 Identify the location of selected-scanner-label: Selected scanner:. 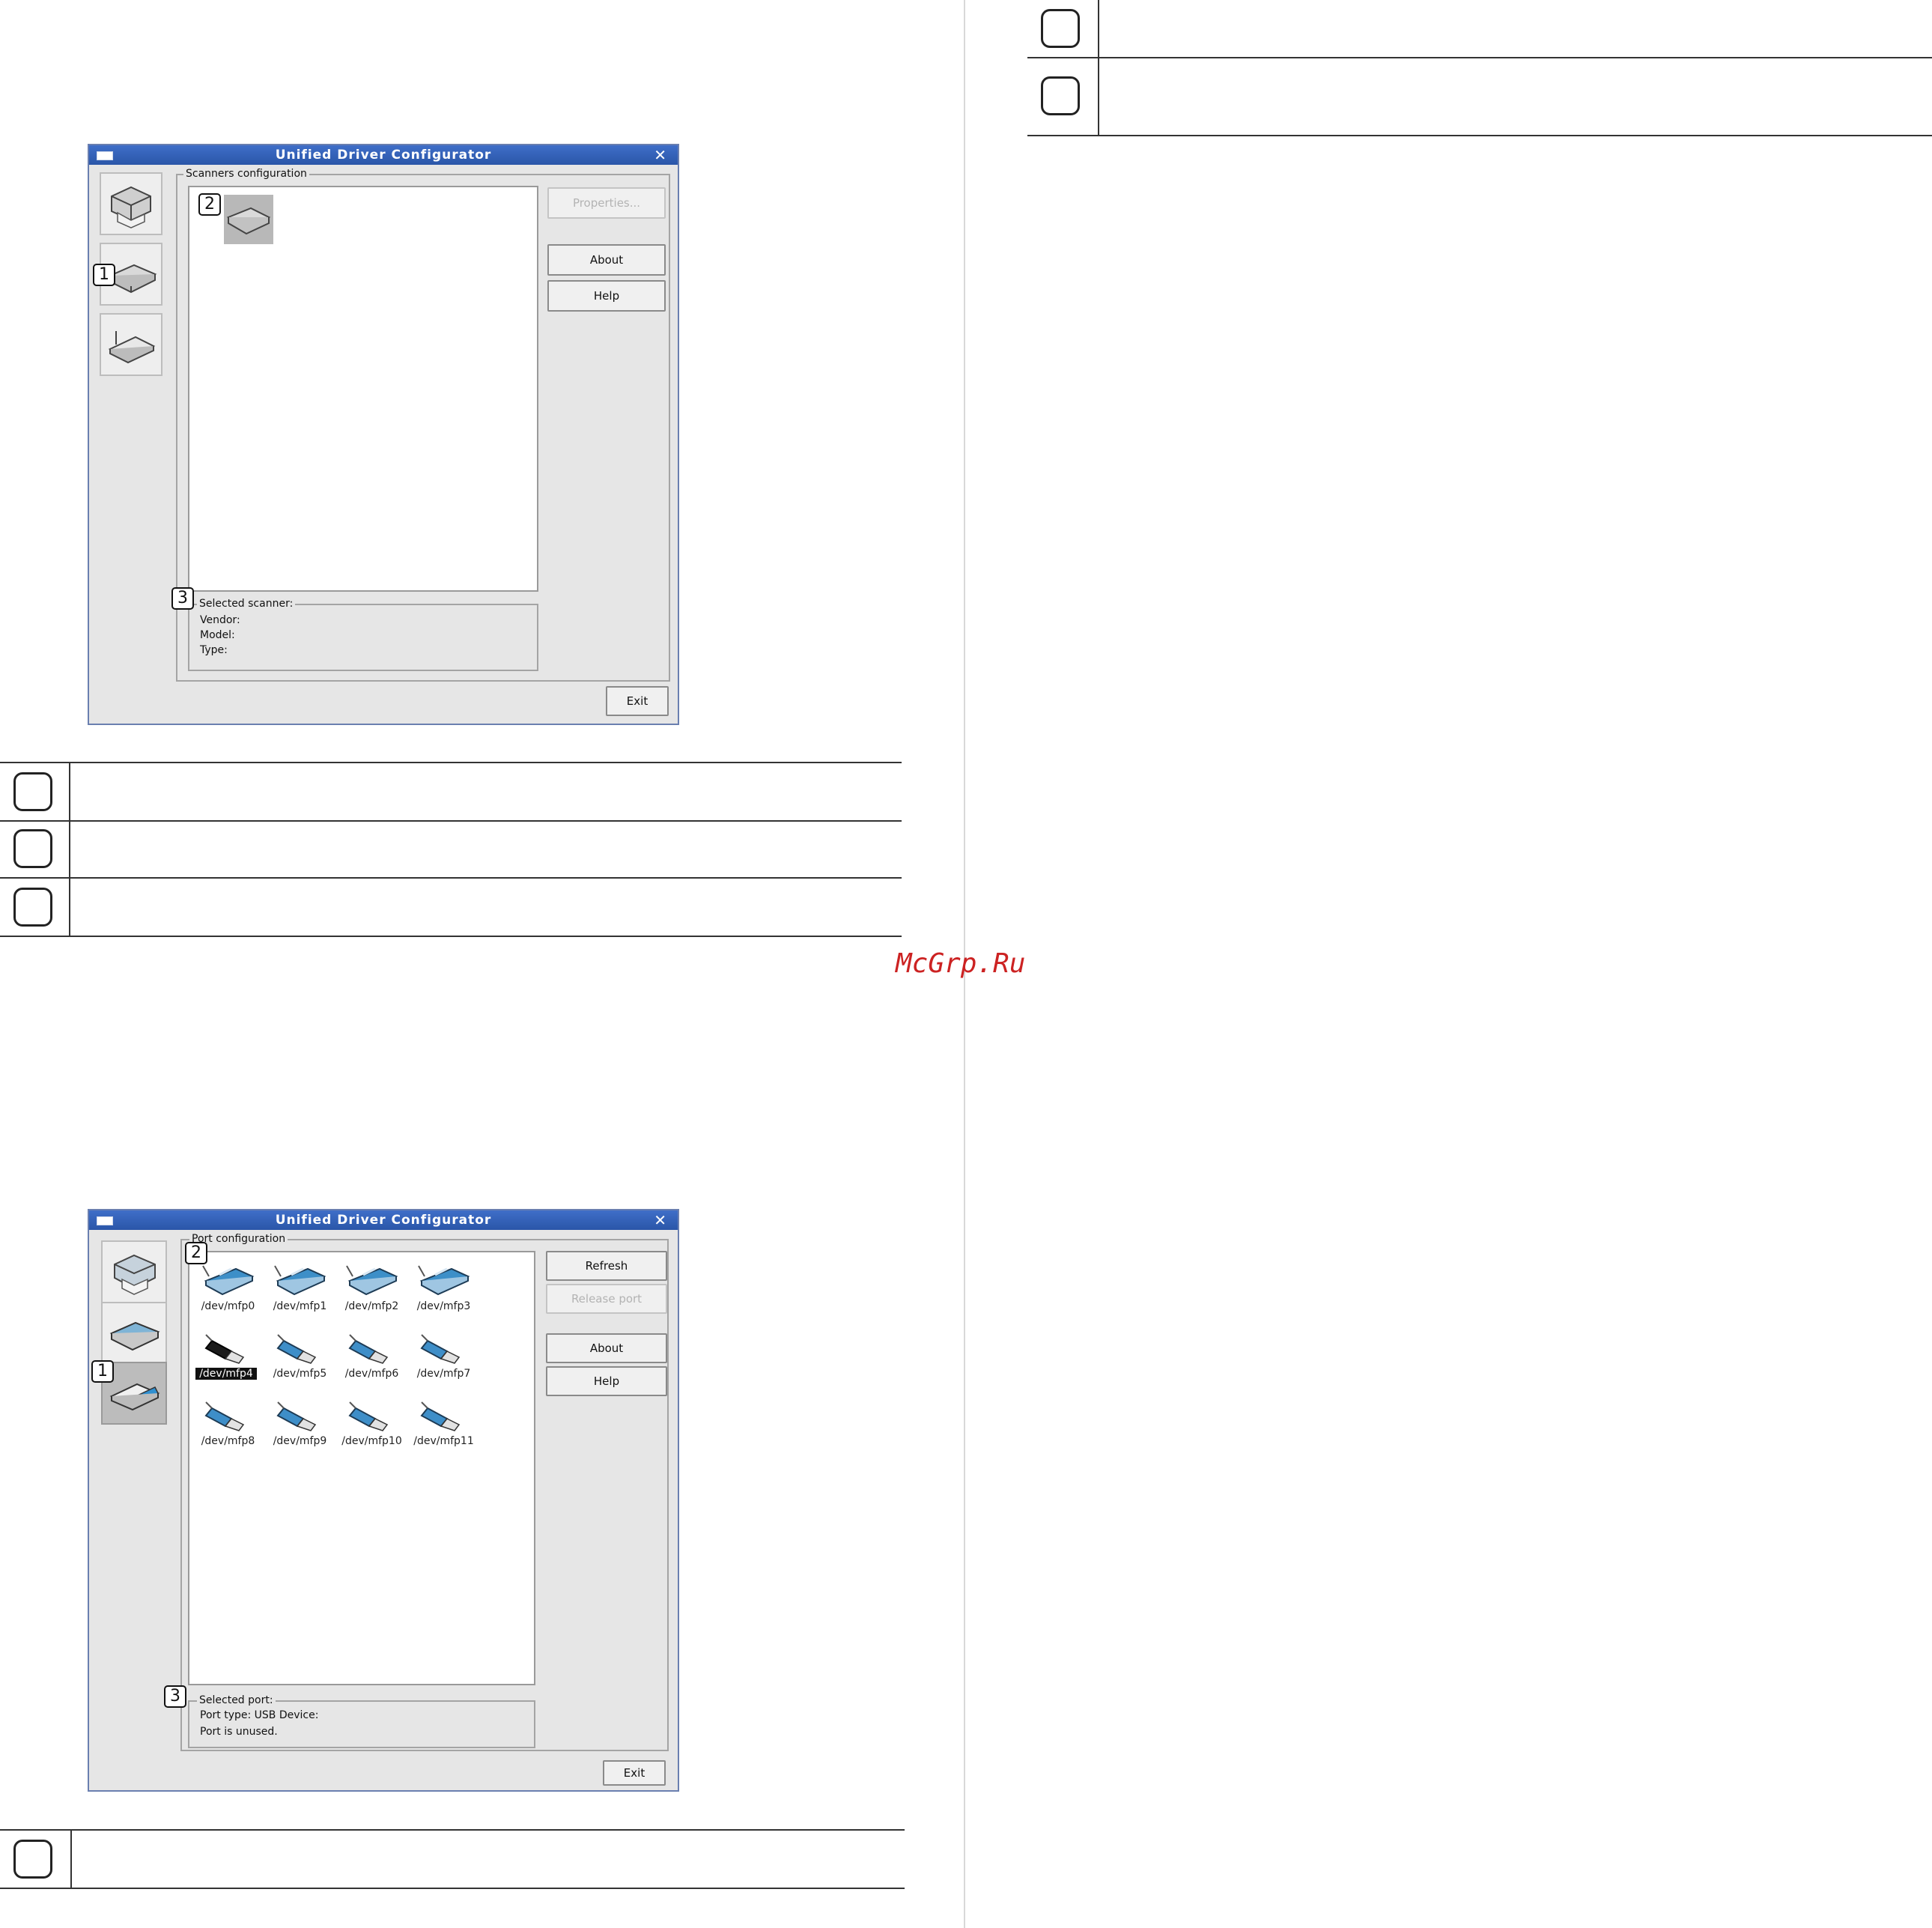
(246, 604).